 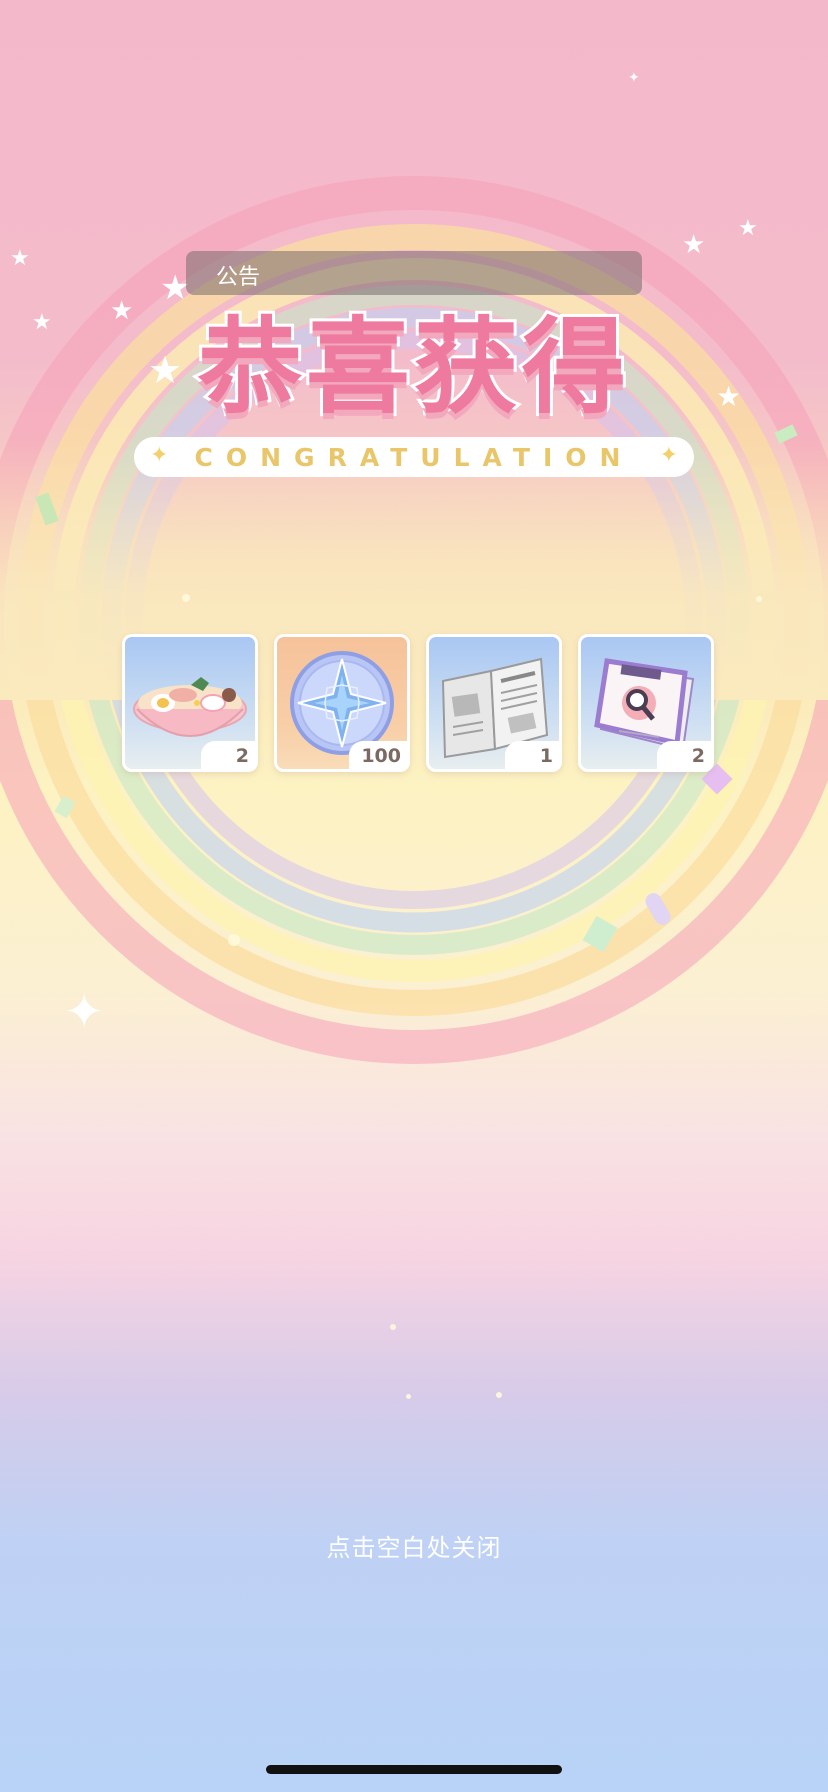 What do you see at coordinates (414, 1545) in the screenshot?
I see `tap-blank-to-close-hint: 点击空白处关闭` at bounding box center [414, 1545].